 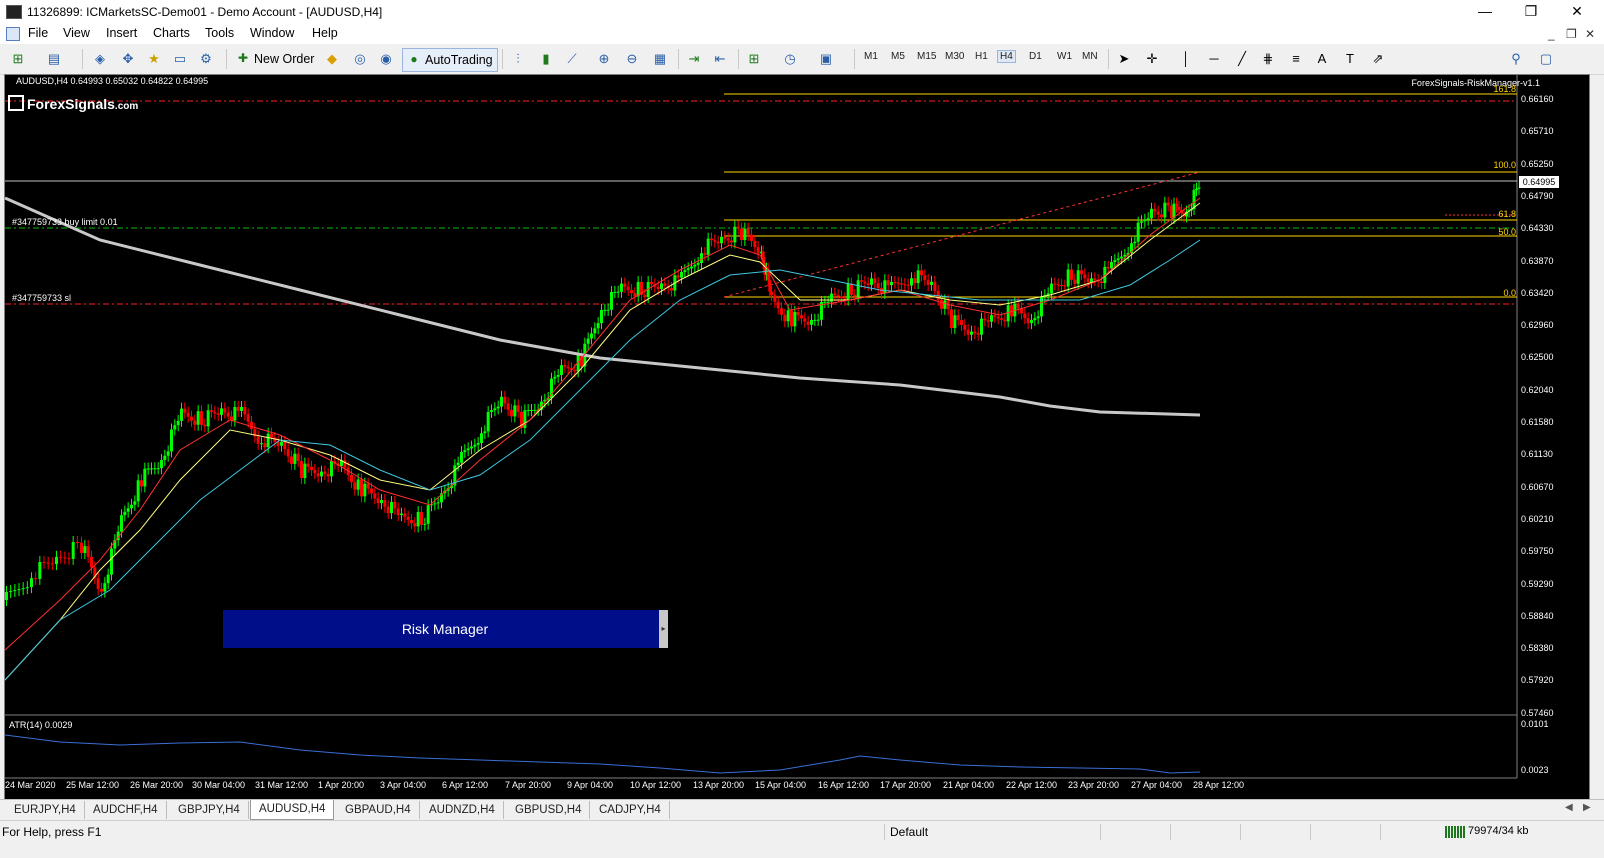 What do you see at coordinates (906, 785) in the screenshot?
I see `date-tick-label: 17 Apr 20:00` at bounding box center [906, 785].